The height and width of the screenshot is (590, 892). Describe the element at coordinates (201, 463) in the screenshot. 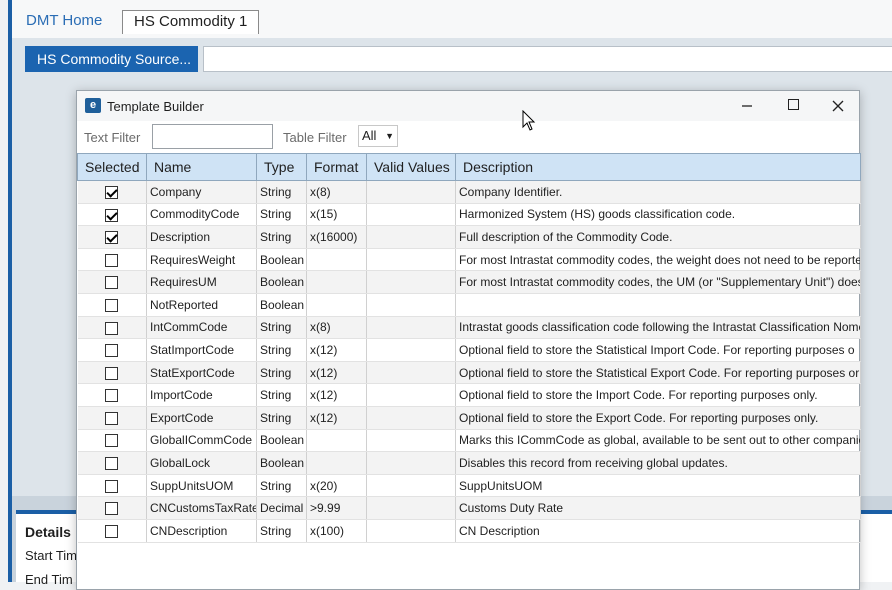

I see `name-cell: GlobalLock` at that location.